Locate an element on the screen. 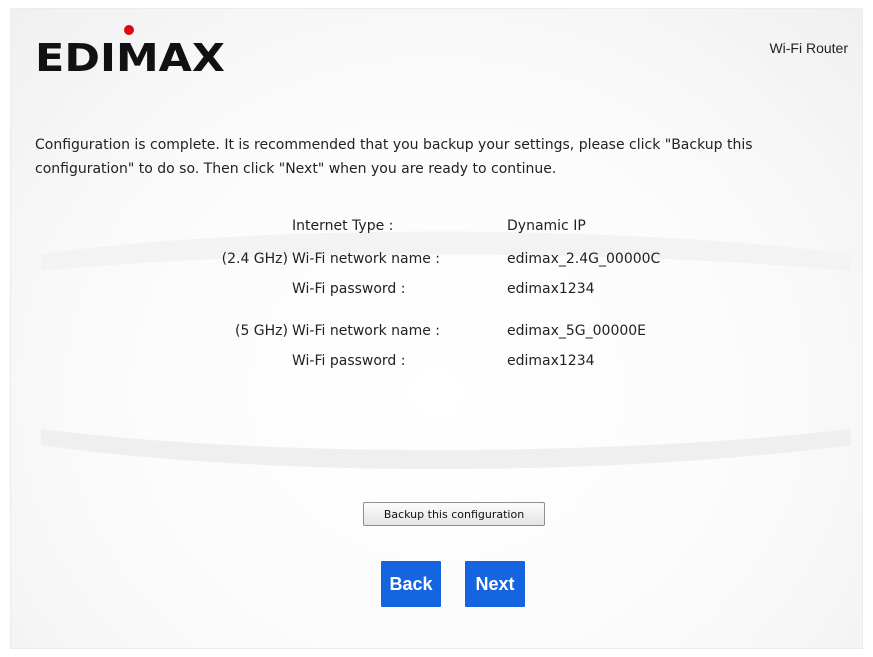 The image size is (873, 657). band-label: (2.4 GHz) is located at coordinates (254, 259).